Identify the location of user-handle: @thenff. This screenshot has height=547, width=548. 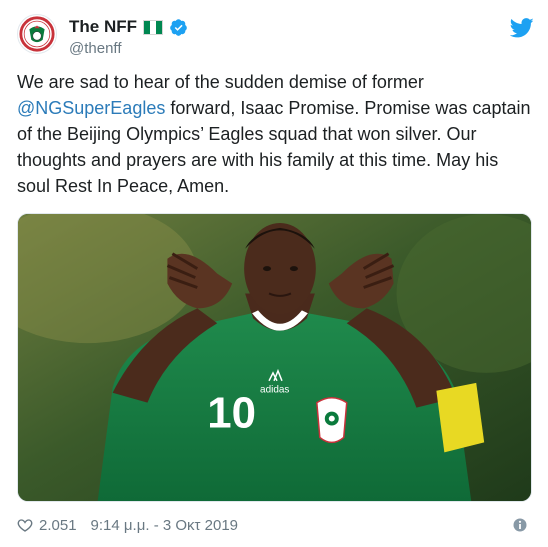
(95, 49).